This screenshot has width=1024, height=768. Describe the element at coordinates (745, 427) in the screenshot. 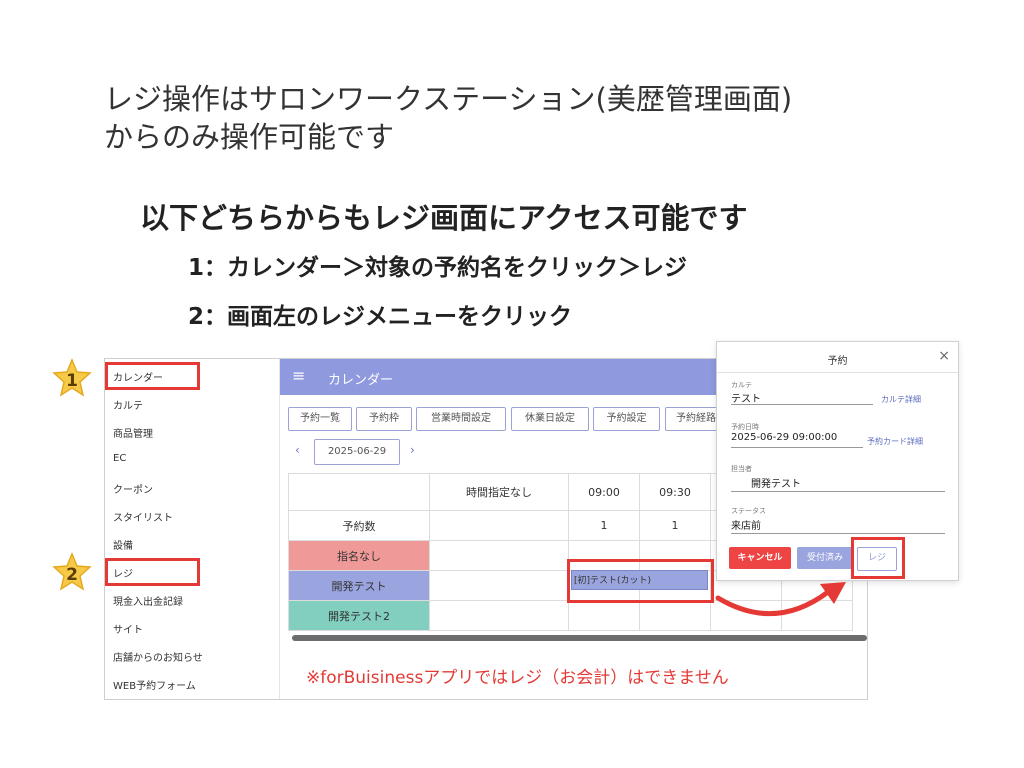

I see `datetime-label: 予約日時` at that location.